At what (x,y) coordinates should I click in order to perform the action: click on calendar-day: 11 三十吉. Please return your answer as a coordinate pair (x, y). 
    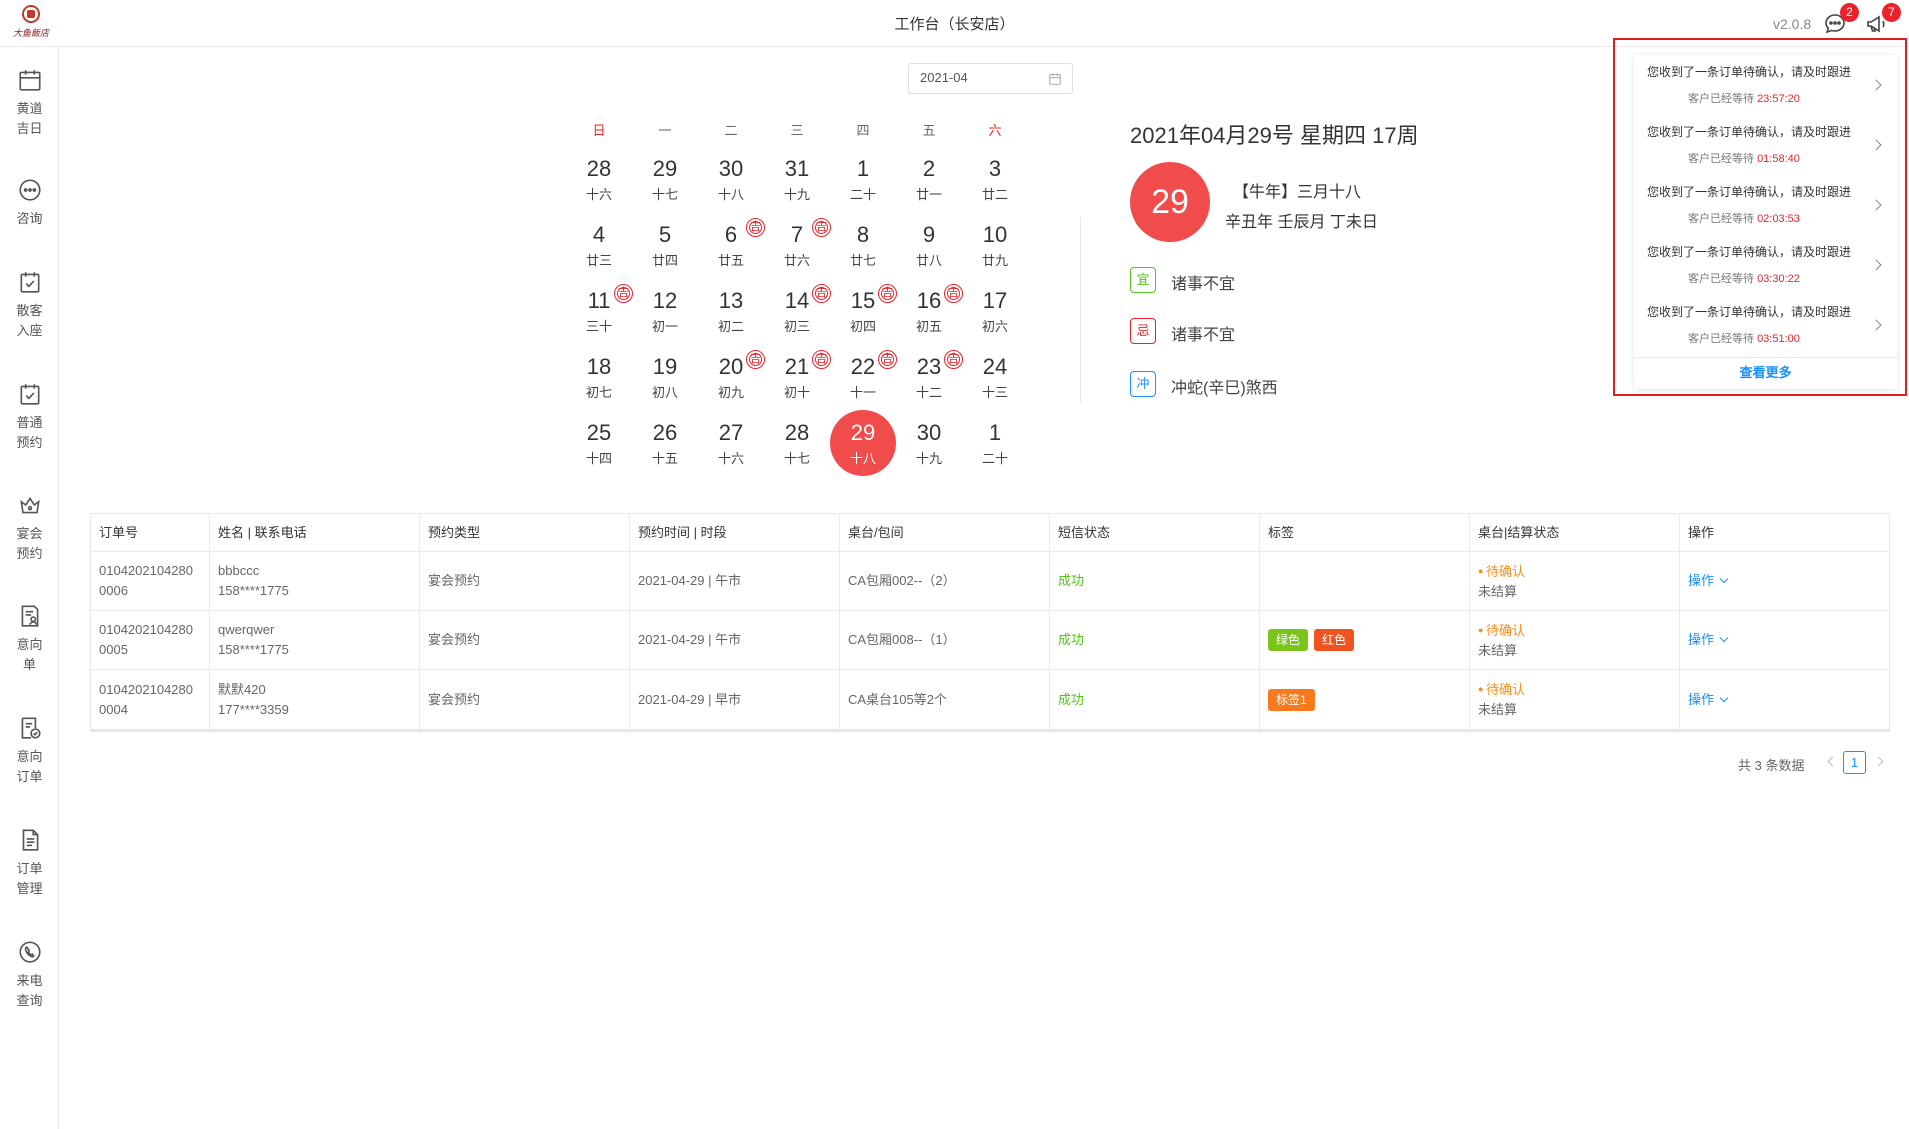
    Looking at the image, I should click on (599, 311).